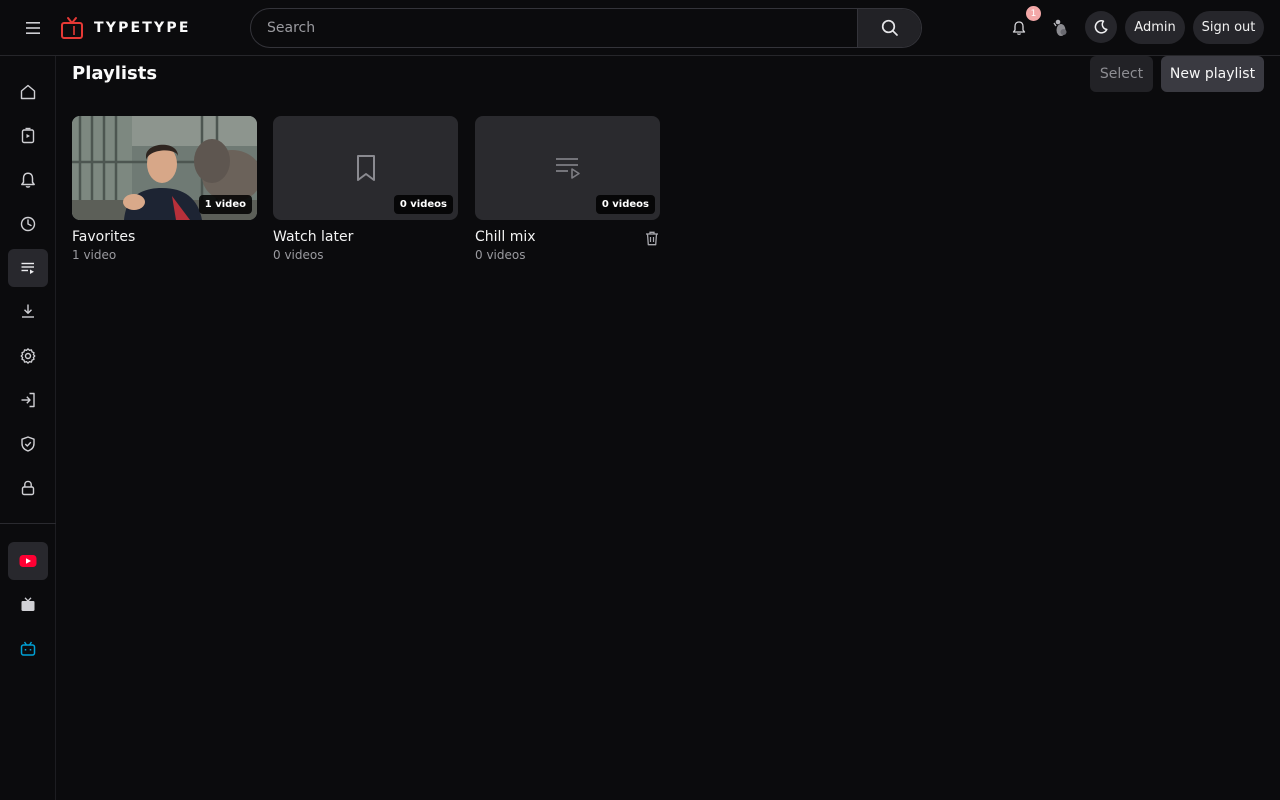  What do you see at coordinates (104, 237) in the screenshot?
I see `playlist-title: Favorites` at bounding box center [104, 237].